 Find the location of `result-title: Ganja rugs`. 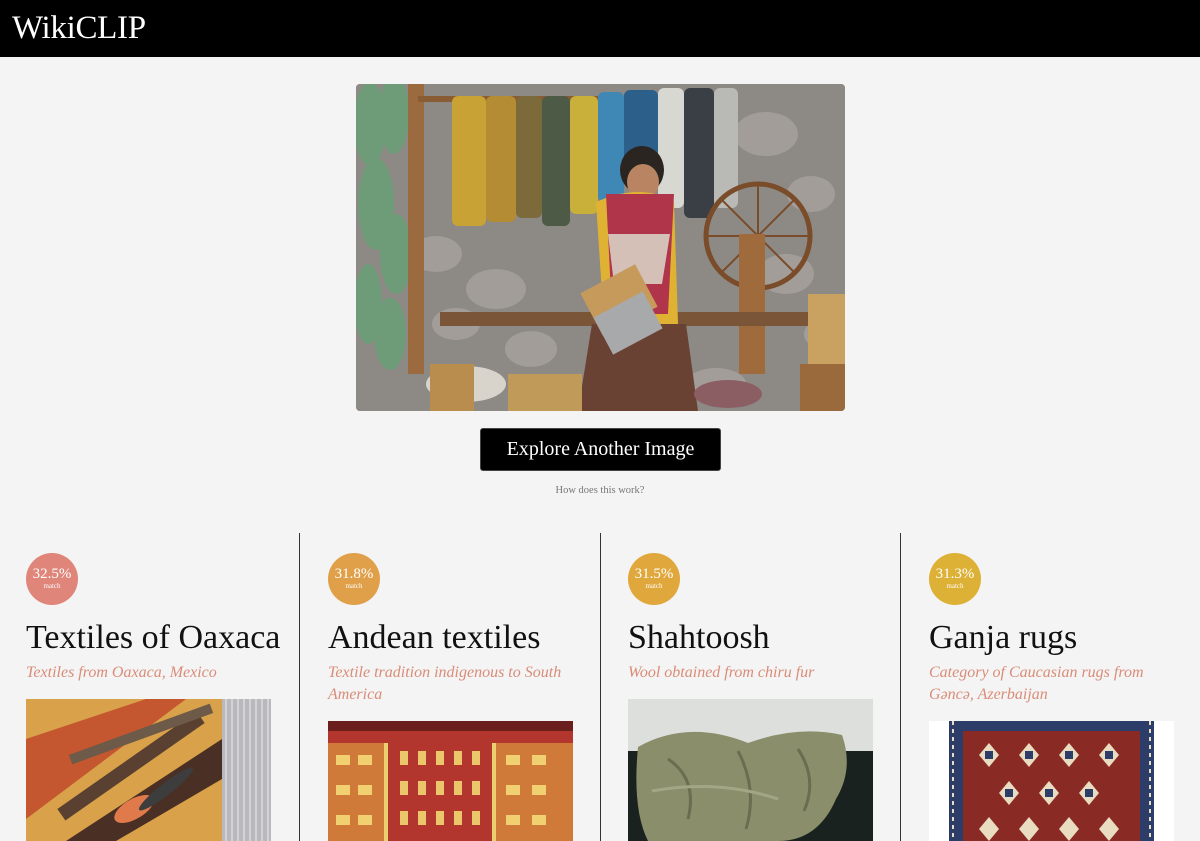

result-title: Ganja rugs is located at coordinates (1003, 638).